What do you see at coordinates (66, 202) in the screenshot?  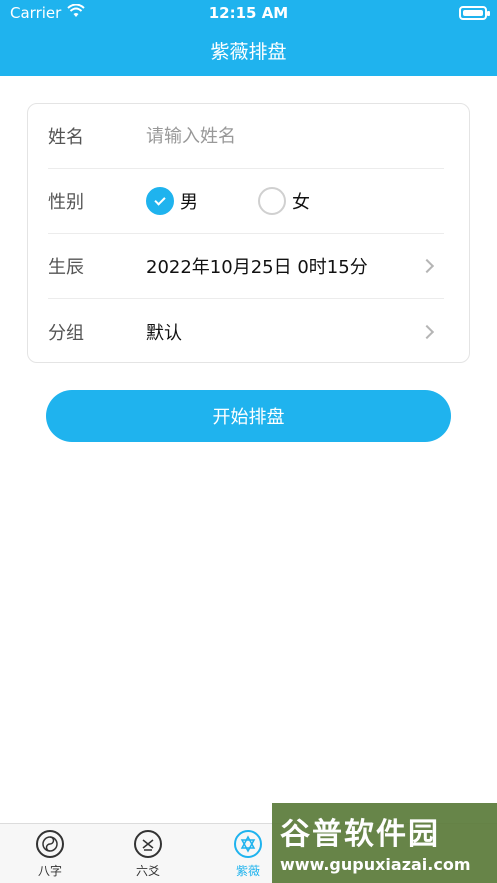 I see `gender-label: 性别` at bounding box center [66, 202].